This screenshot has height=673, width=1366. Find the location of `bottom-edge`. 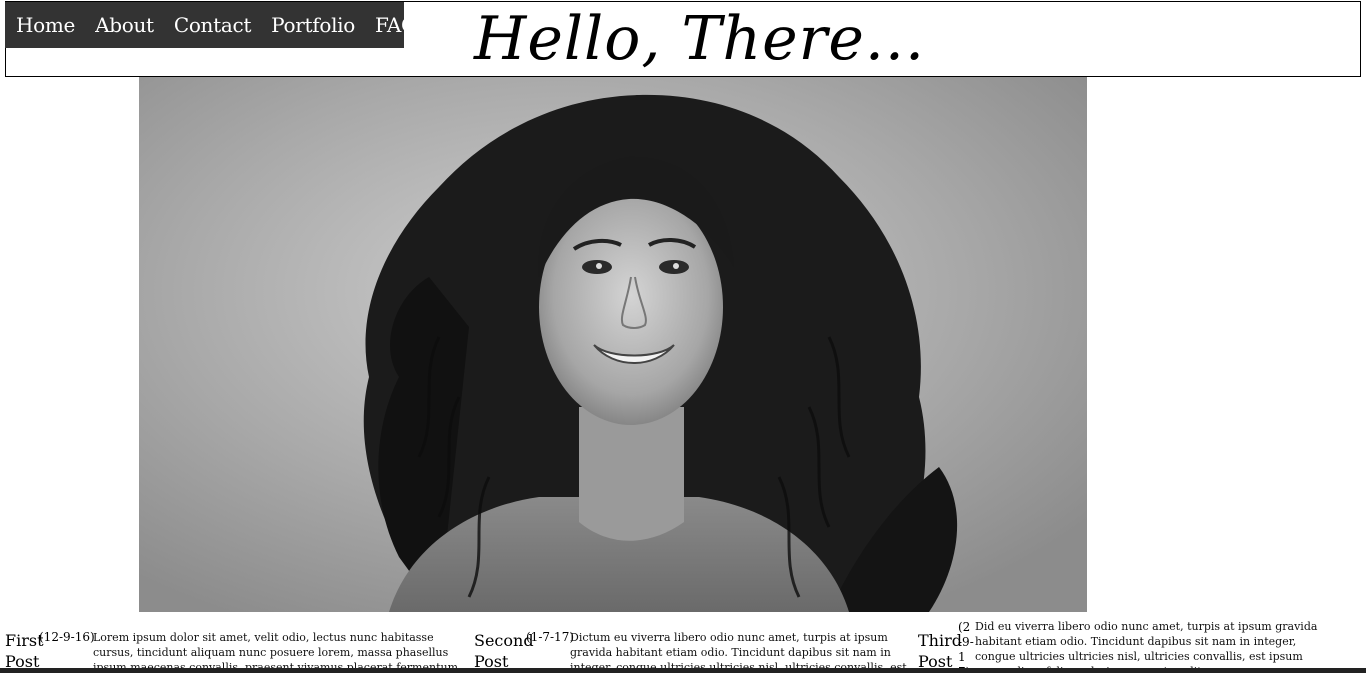

bottom-edge is located at coordinates (683, 670).